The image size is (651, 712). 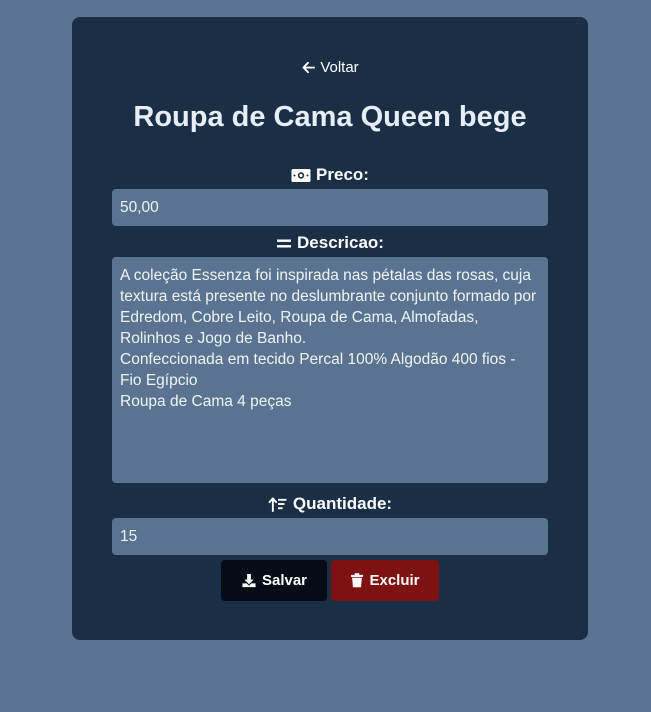 I want to click on sort-amount-up-icon, so click(x=277, y=504).